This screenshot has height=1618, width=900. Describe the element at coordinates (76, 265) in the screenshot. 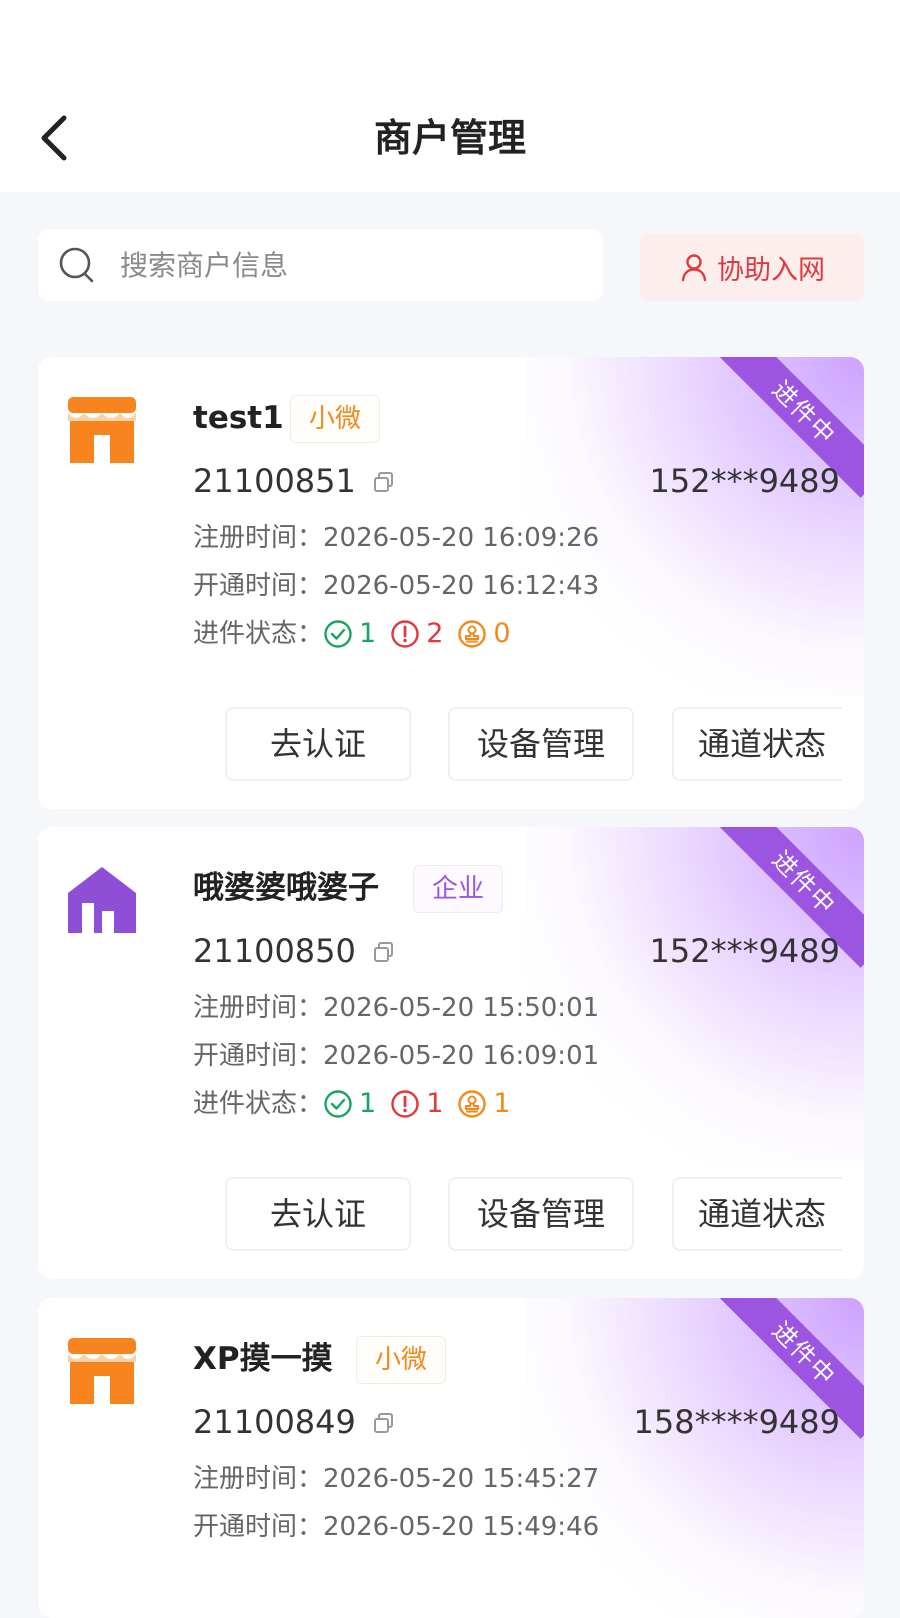

I see `search-icon` at that location.